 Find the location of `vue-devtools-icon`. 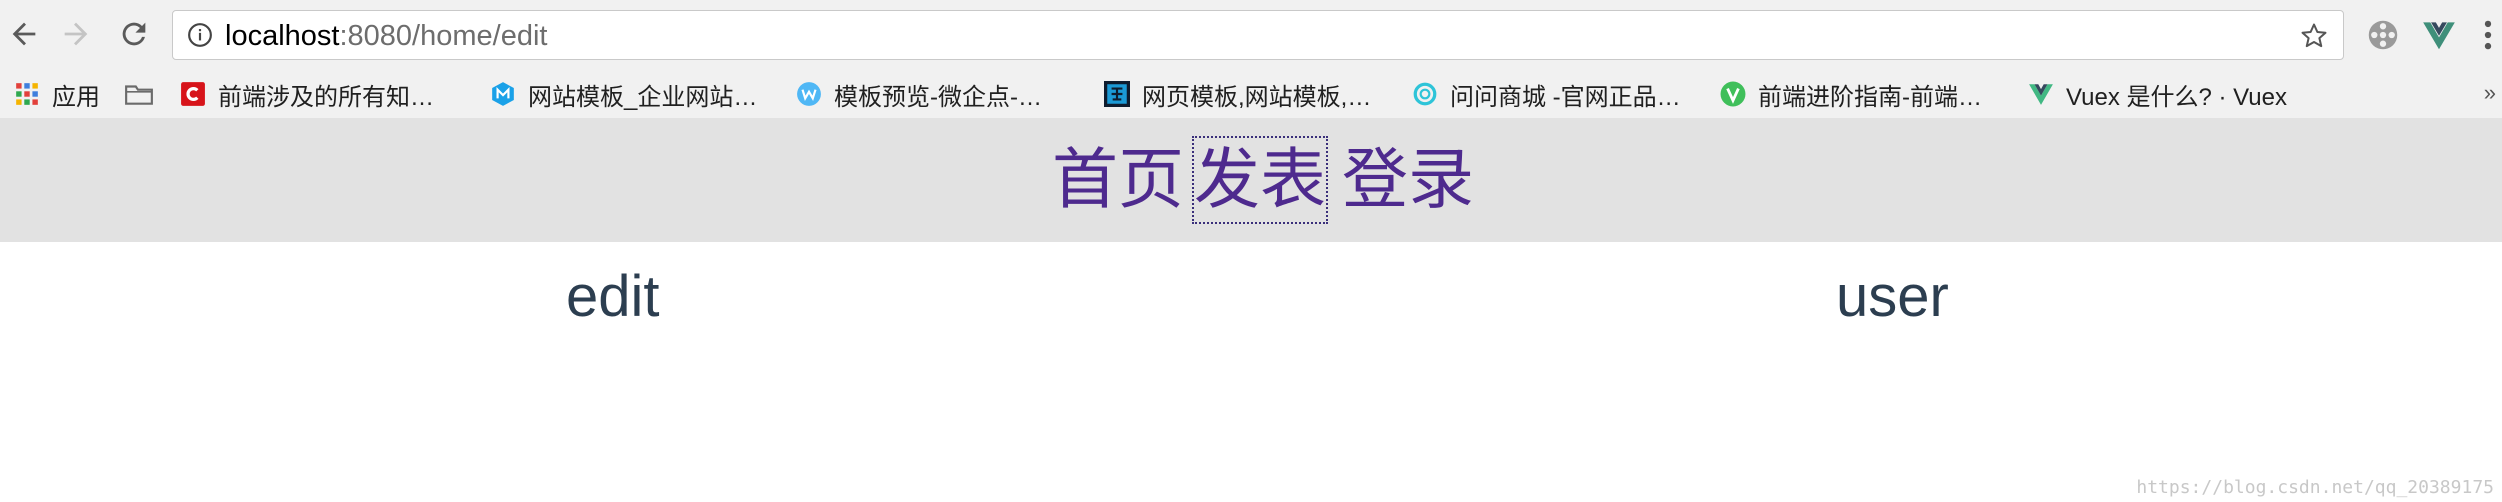

vue-devtools-icon is located at coordinates (2439, 35).